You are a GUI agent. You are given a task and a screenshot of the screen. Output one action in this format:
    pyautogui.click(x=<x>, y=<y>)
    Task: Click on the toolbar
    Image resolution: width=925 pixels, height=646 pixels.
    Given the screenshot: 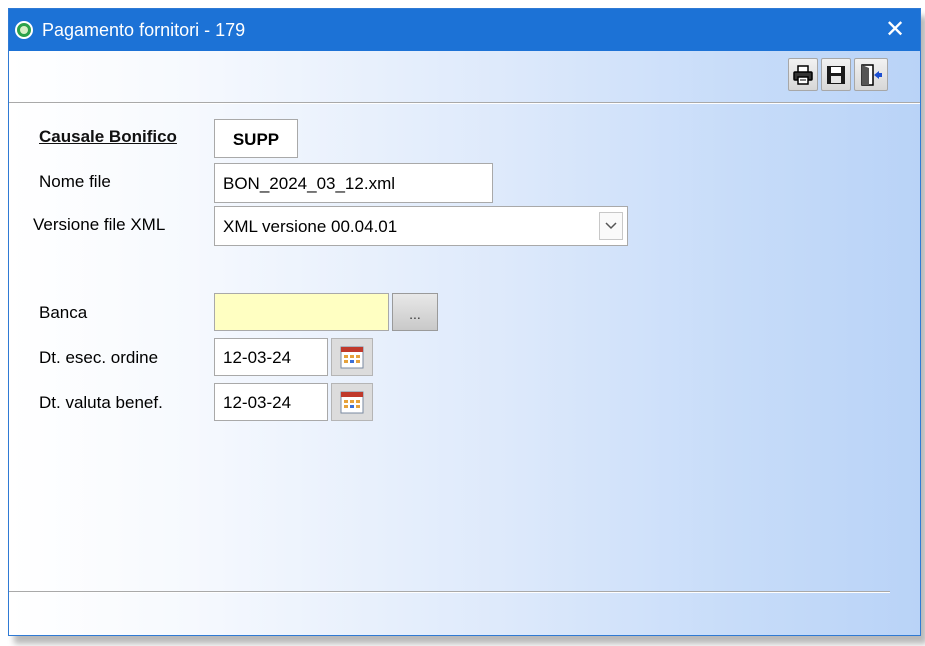 What is the action you would take?
    pyautogui.click(x=464, y=76)
    